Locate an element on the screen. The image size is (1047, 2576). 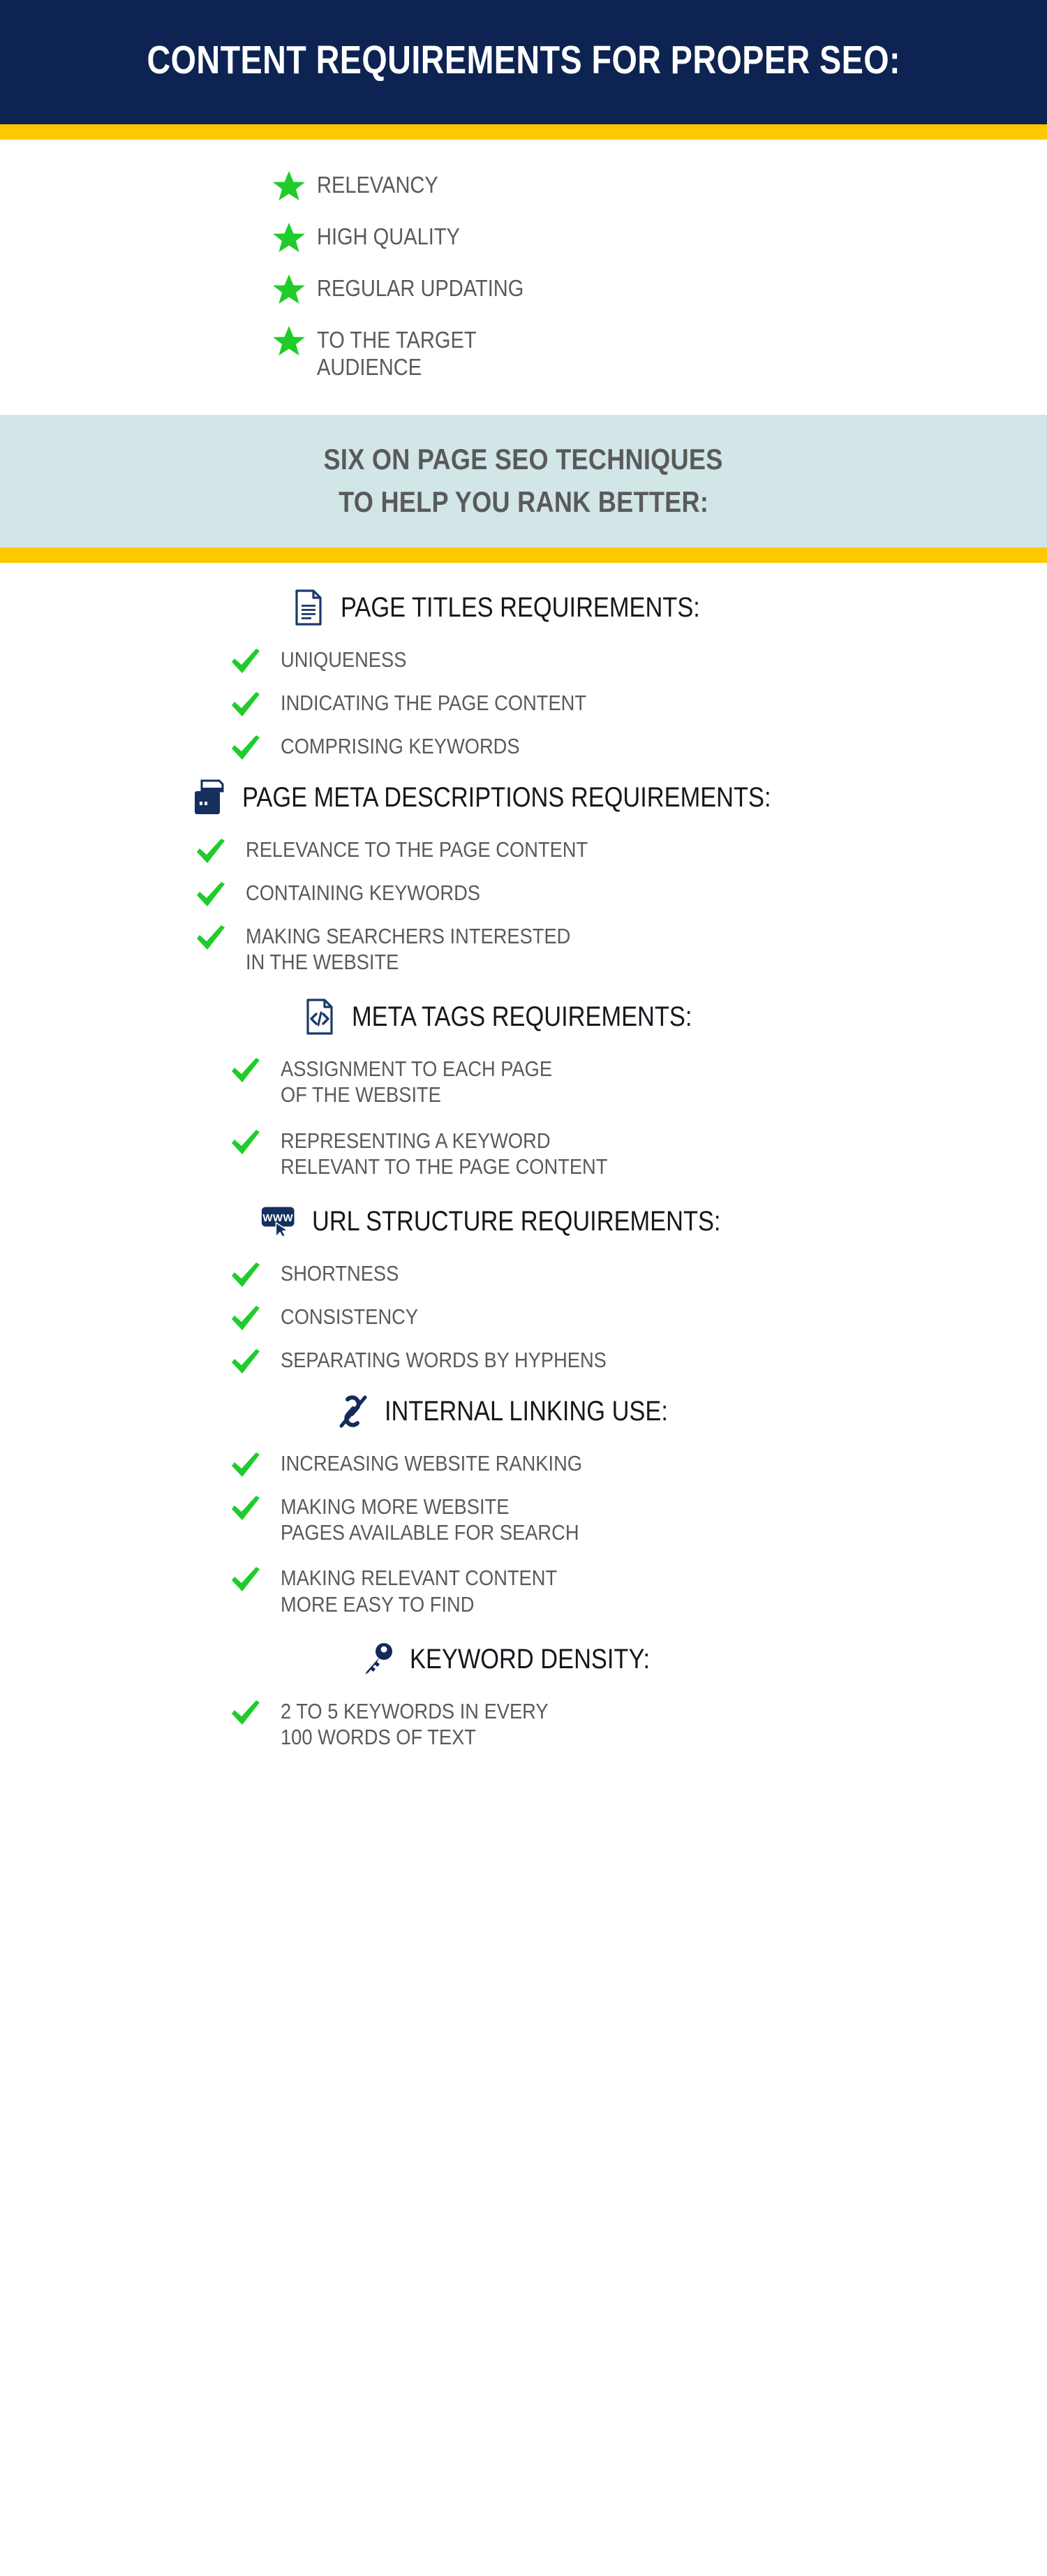
list-item: HIGH QUALITY is located at coordinates (526, 239).